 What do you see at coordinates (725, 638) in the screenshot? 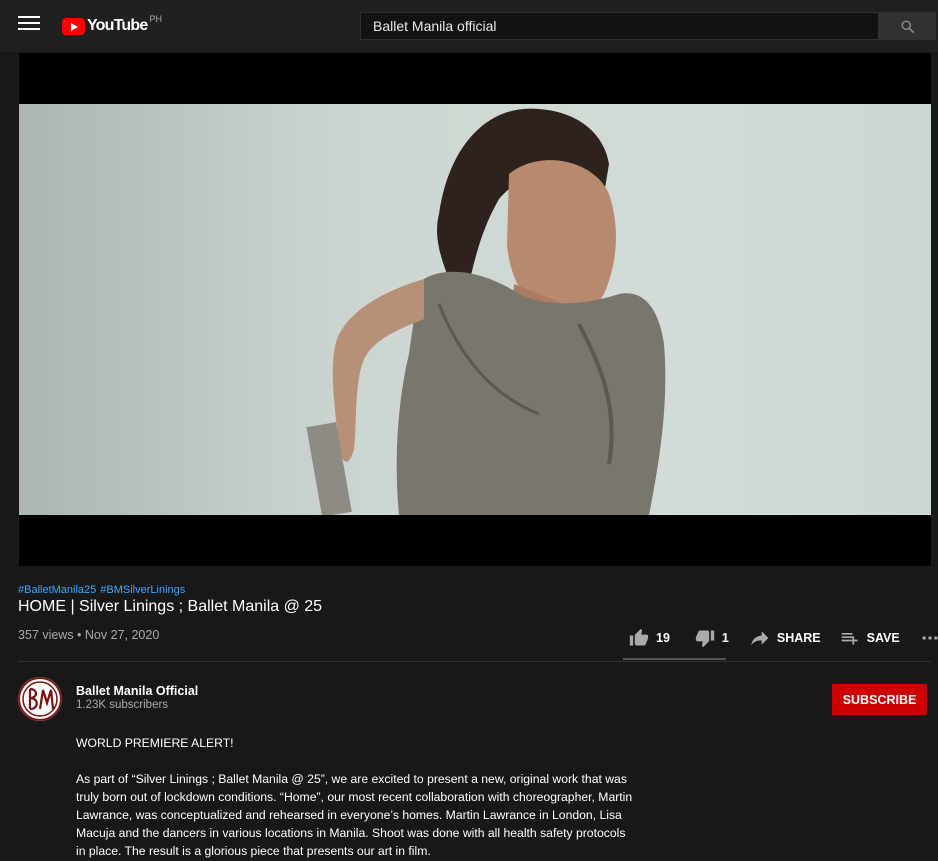
I see `dislike-count: 1` at bounding box center [725, 638].